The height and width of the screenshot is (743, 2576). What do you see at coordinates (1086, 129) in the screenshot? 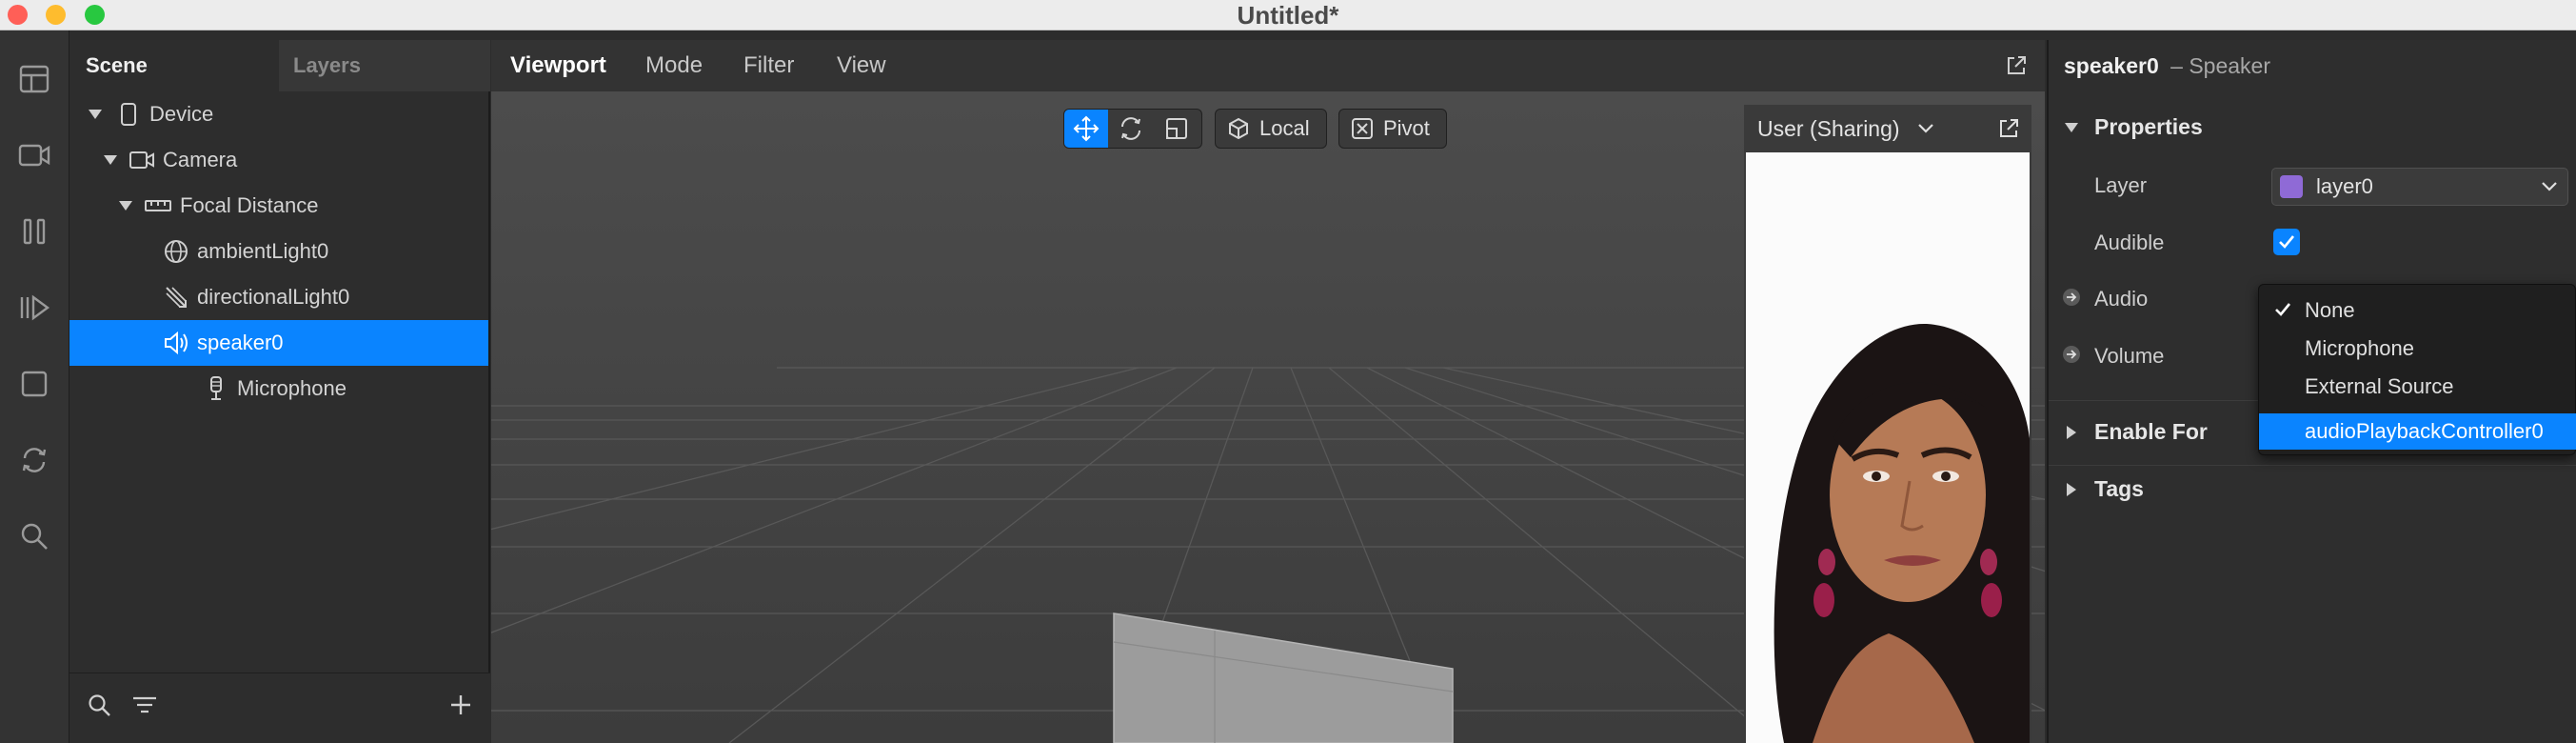
I see `move-tool-button` at bounding box center [1086, 129].